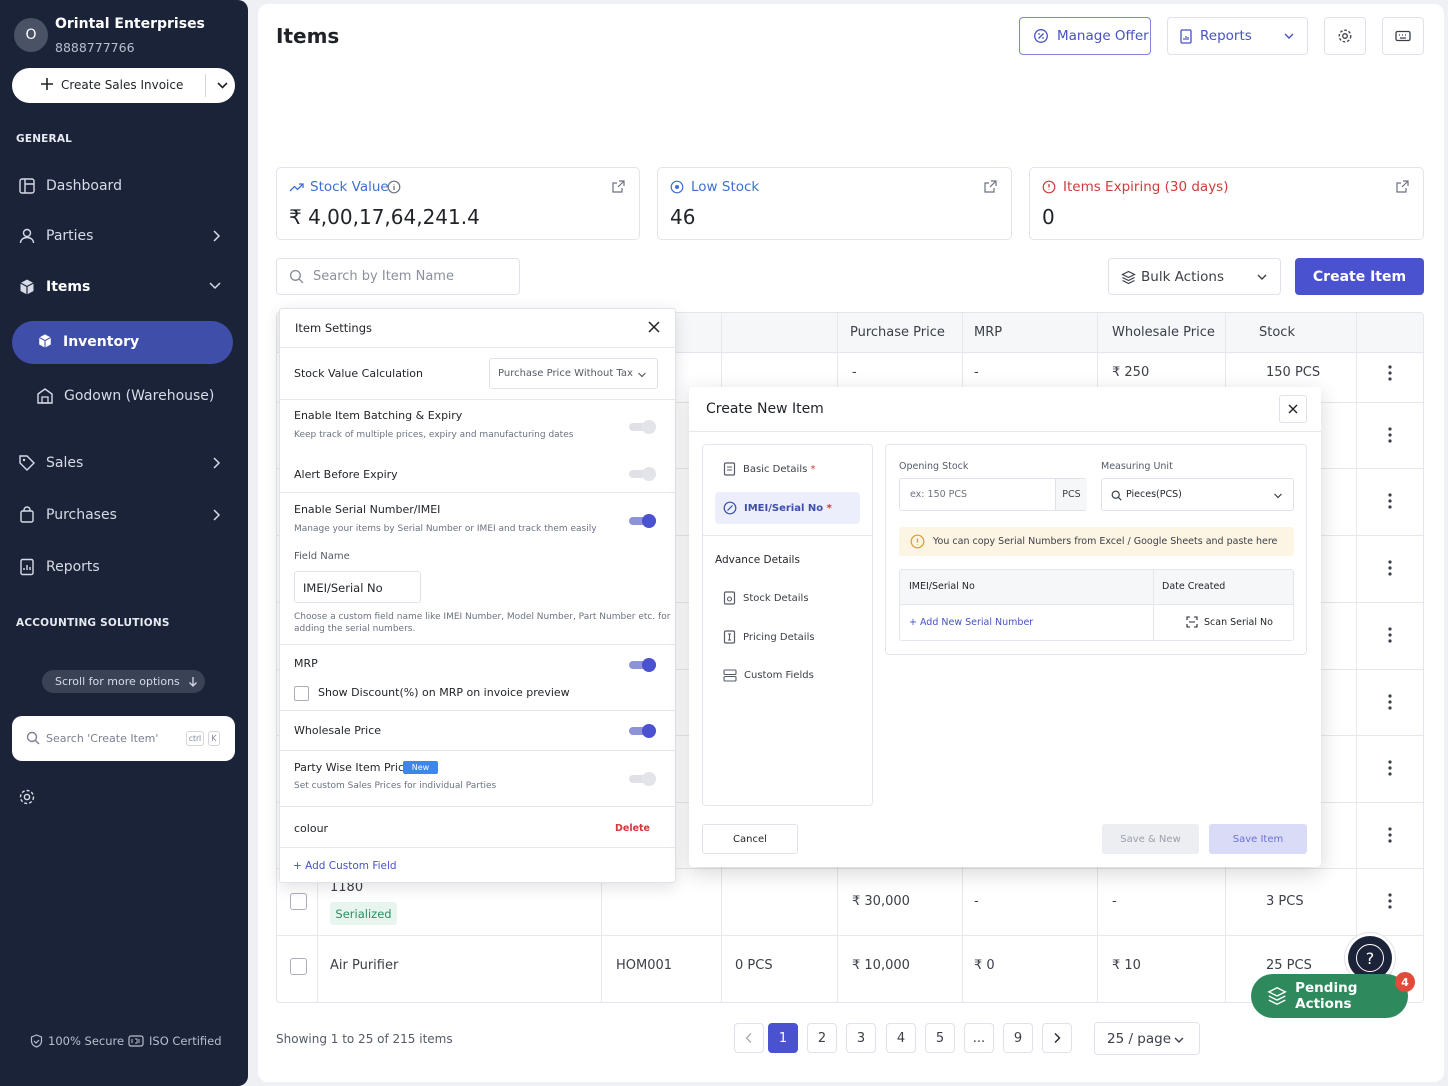 The width and height of the screenshot is (1448, 1086). I want to click on pagination-prev, so click(749, 1038).